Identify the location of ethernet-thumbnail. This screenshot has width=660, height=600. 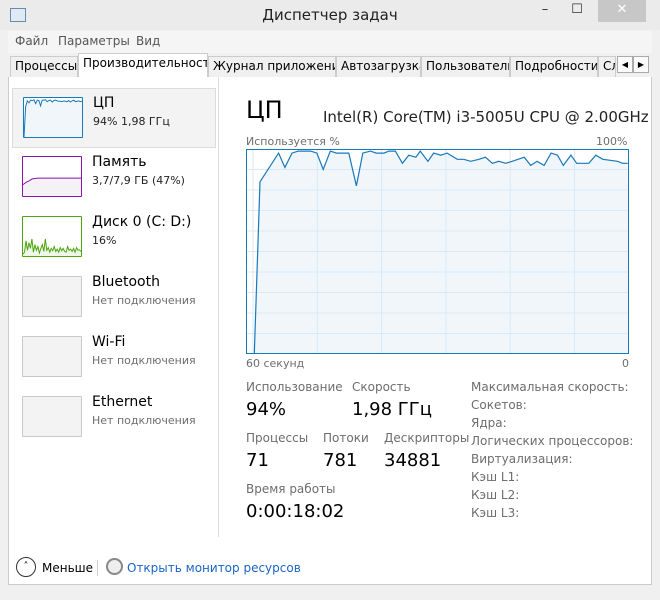
(52, 416).